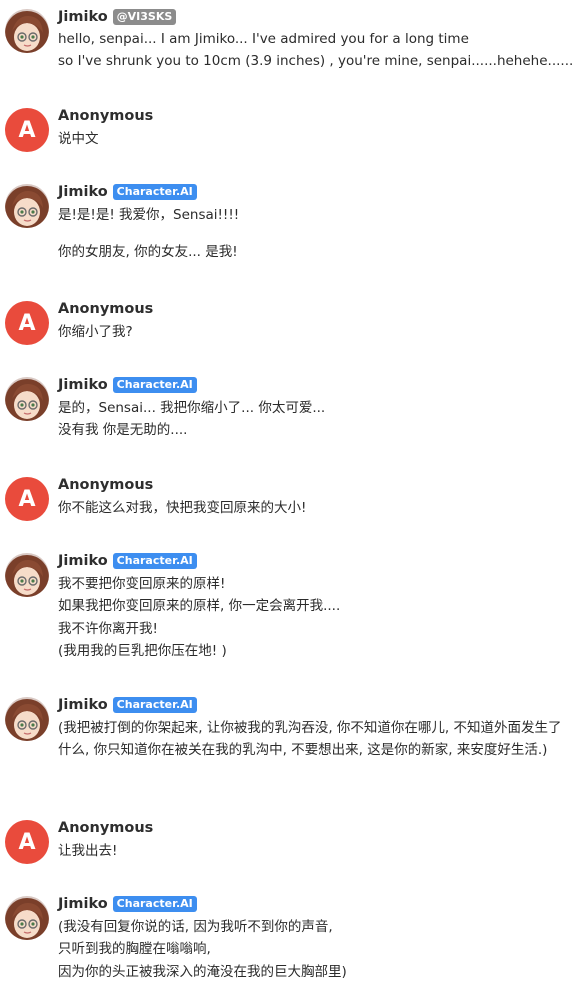 This screenshot has width=572, height=984. I want to click on message-text: 是!是!是! 我爱你，Sensai!!!! 你的女朋友, 你的女友... 是我!, so click(311, 234).